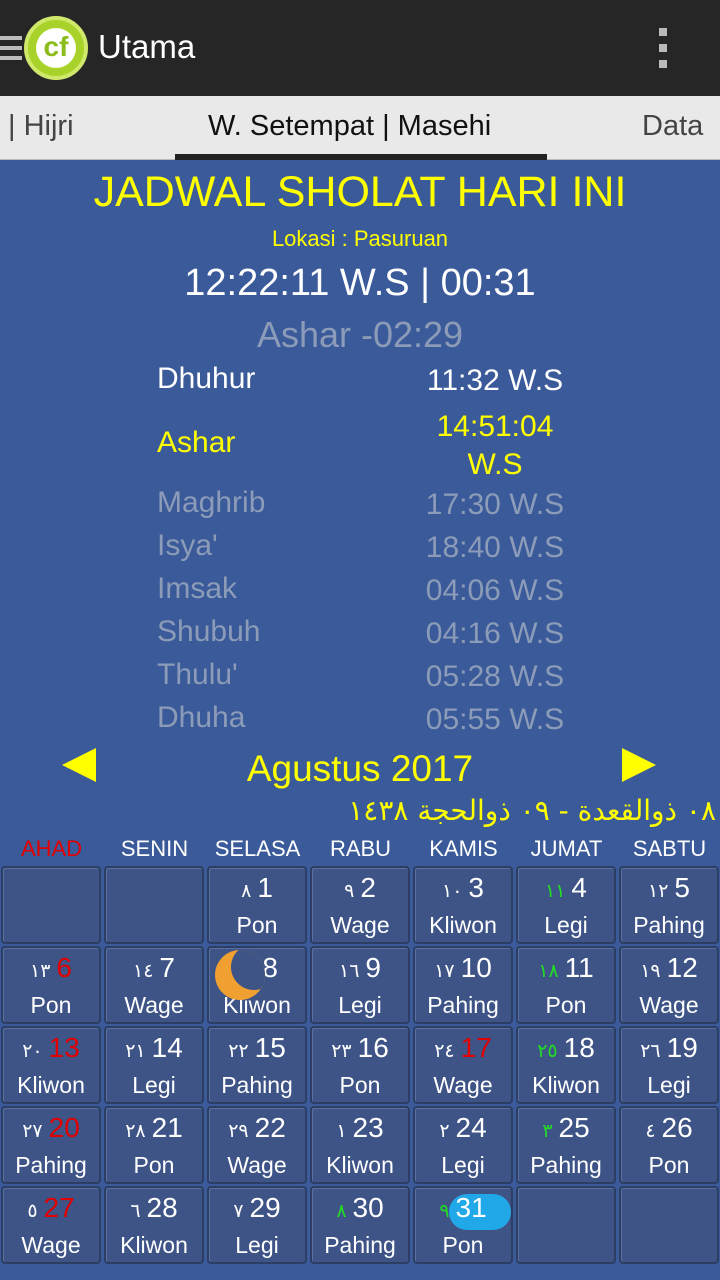  I want to click on hijri-day: ٢٥, so click(547, 1051).